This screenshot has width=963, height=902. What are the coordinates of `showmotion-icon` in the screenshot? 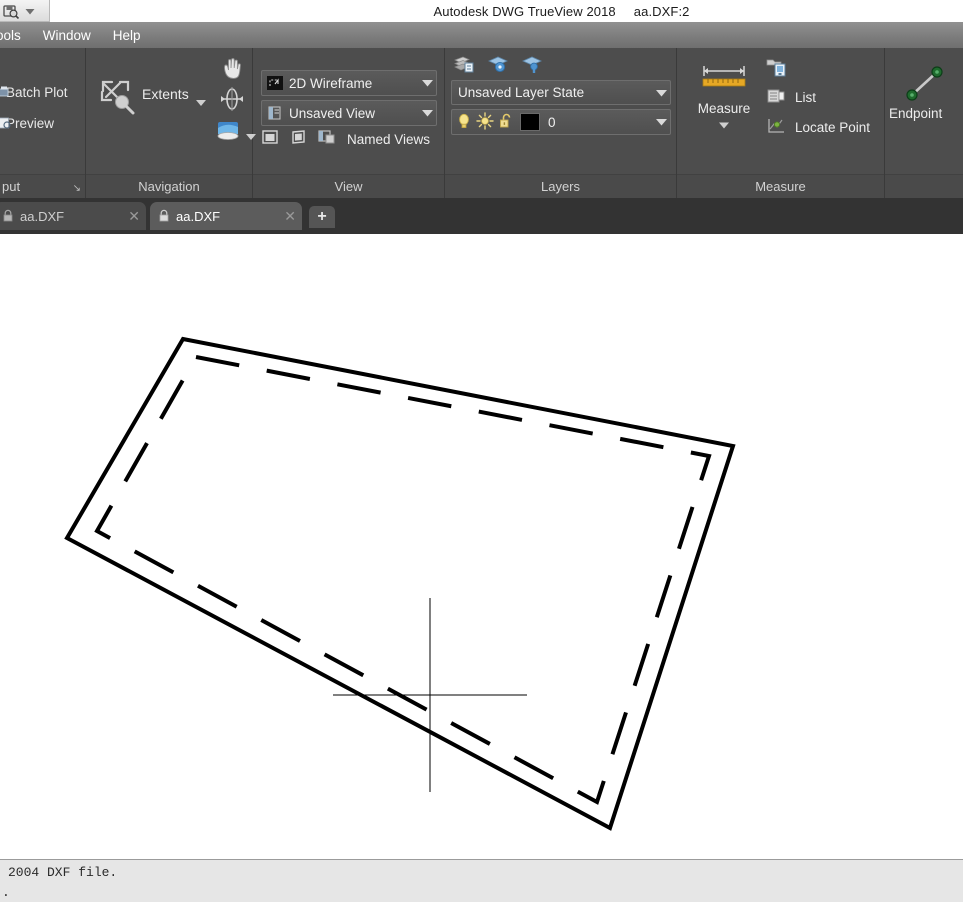 It's located at (229, 130).